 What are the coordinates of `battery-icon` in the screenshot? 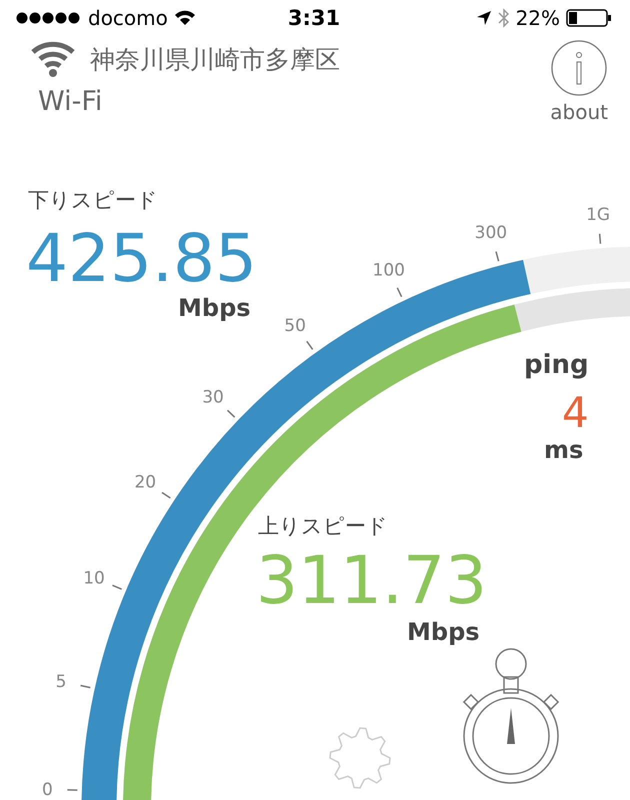 It's located at (589, 18).